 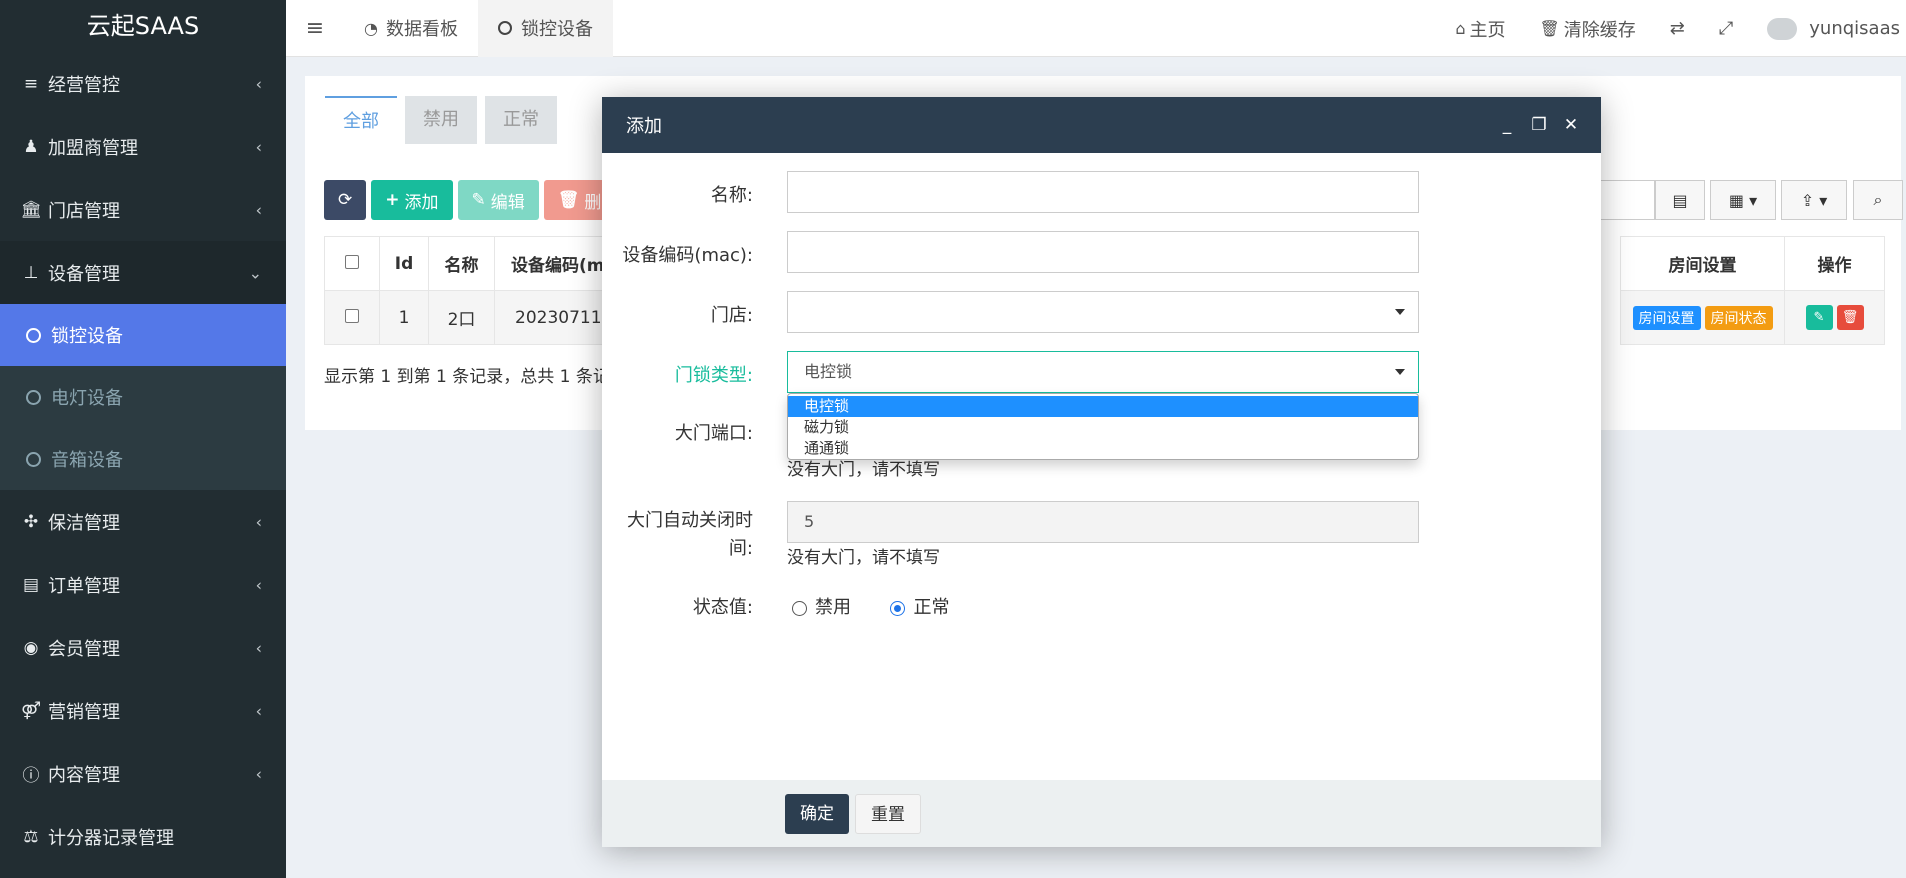 What do you see at coordinates (1782, 28) in the screenshot?
I see `avatar` at bounding box center [1782, 28].